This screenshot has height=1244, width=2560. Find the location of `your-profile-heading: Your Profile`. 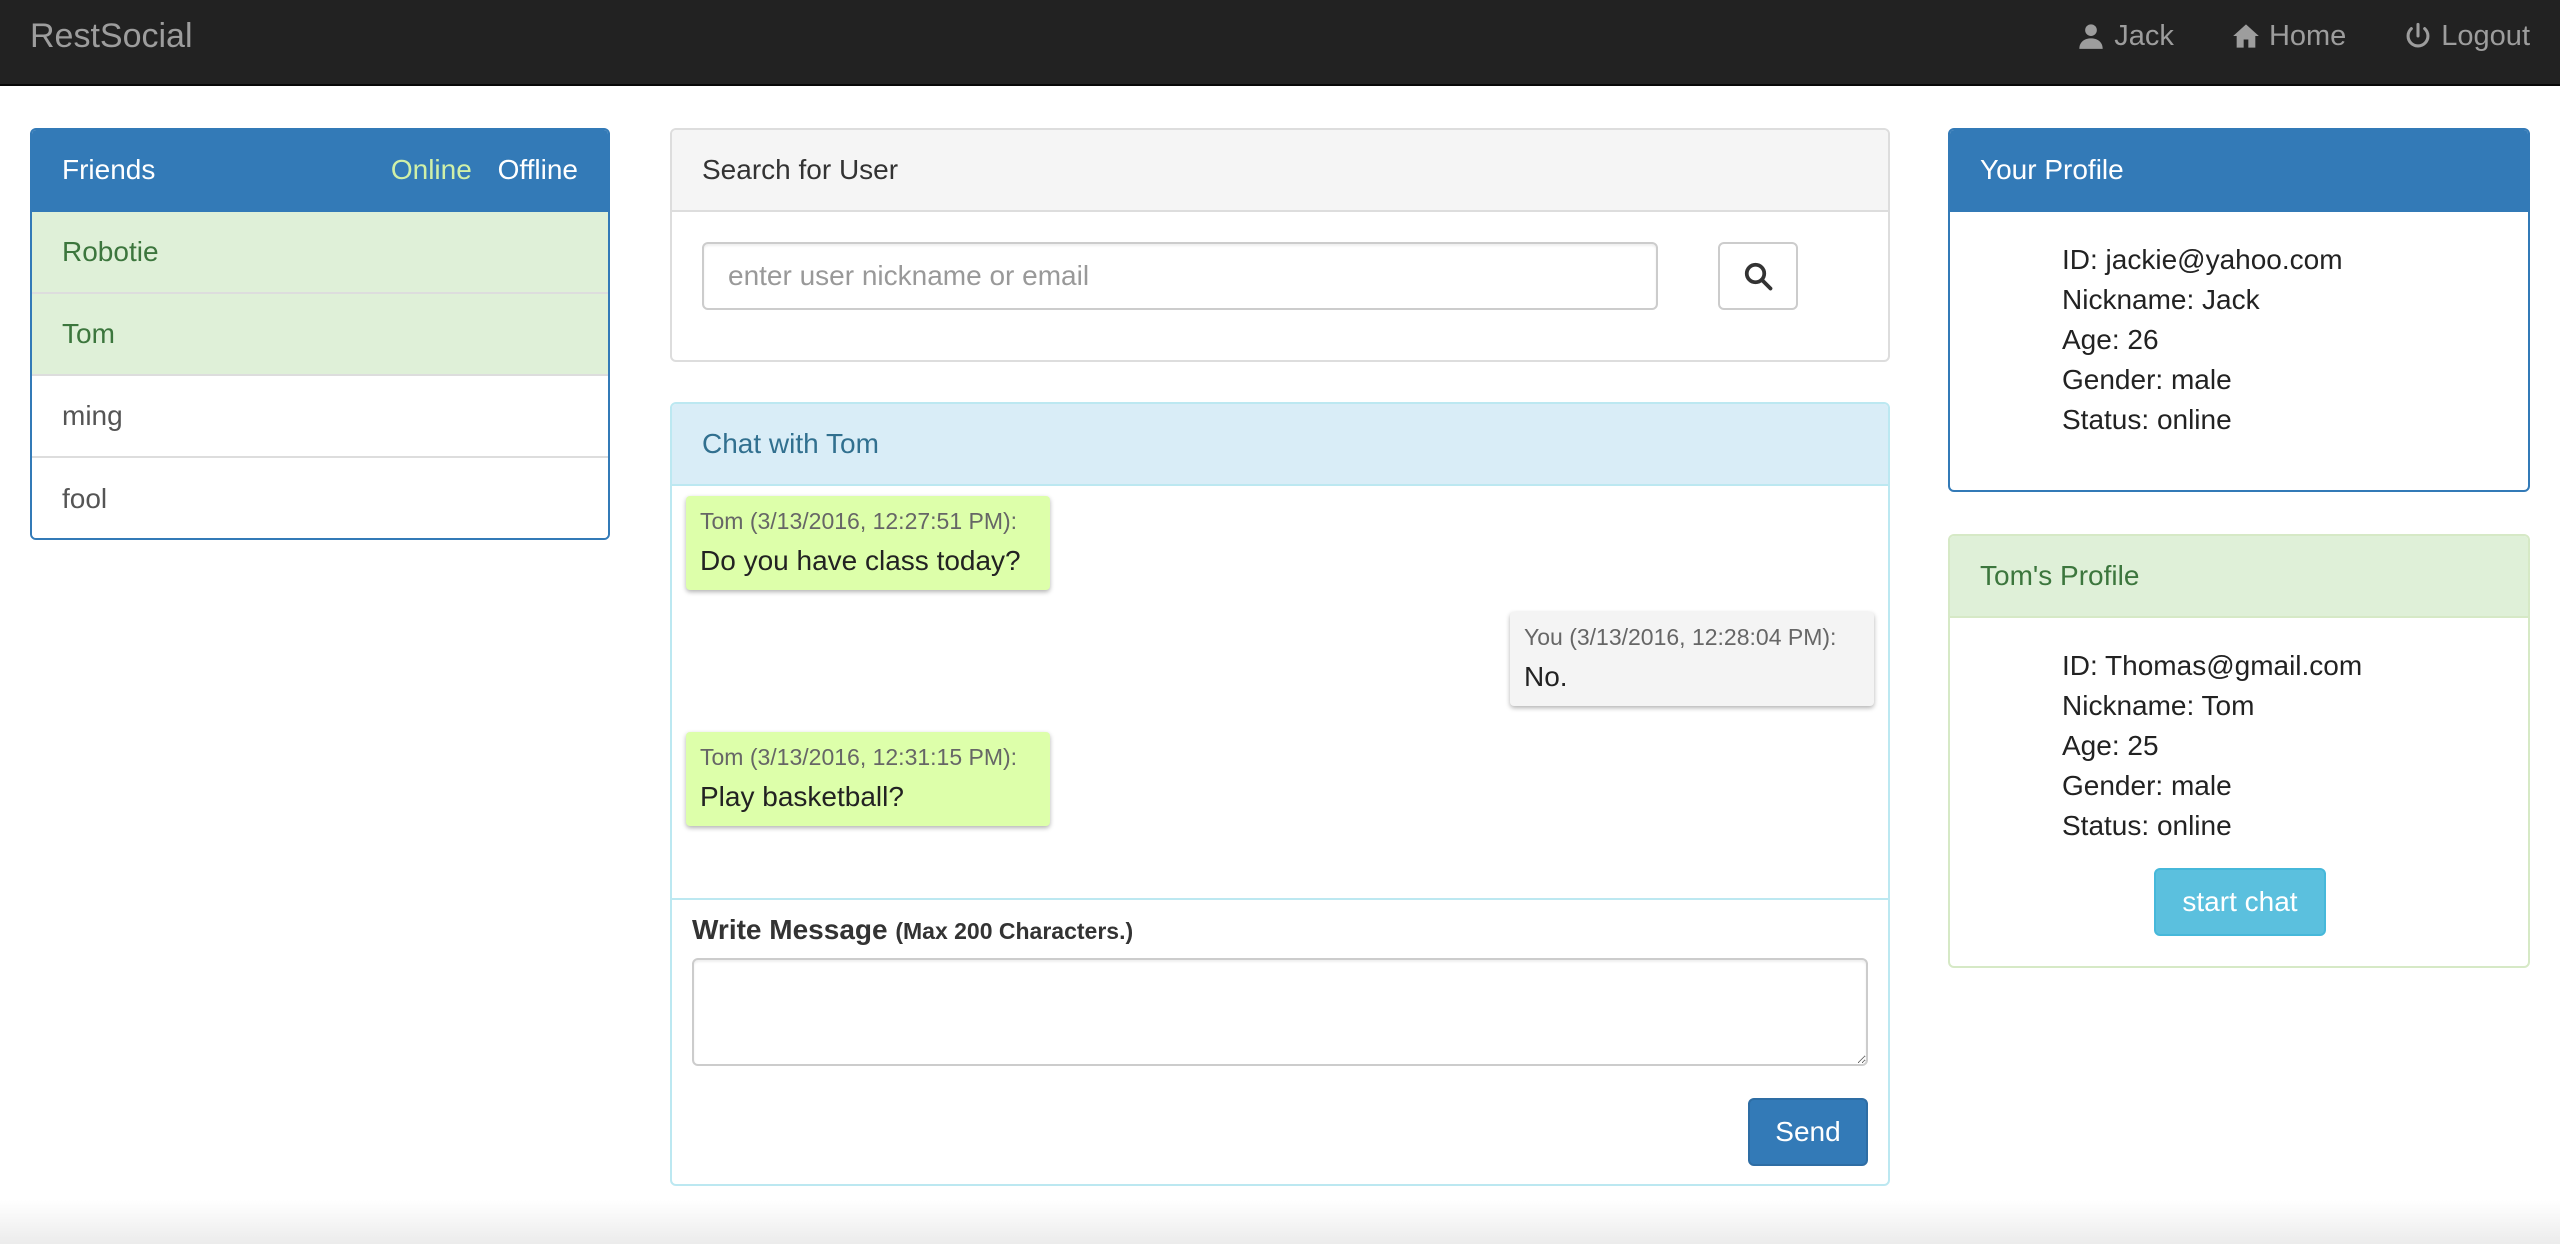

your-profile-heading: Your Profile is located at coordinates (2239, 171).